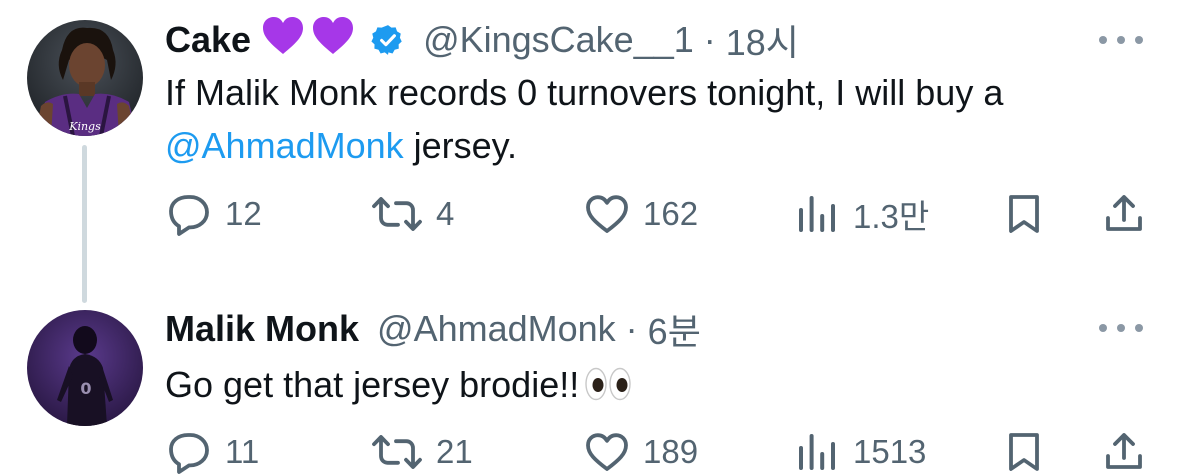  What do you see at coordinates (284, 145) in the screenshot?
I see `mention-link: @AhmadMonk` at bounding box center [284, 145].